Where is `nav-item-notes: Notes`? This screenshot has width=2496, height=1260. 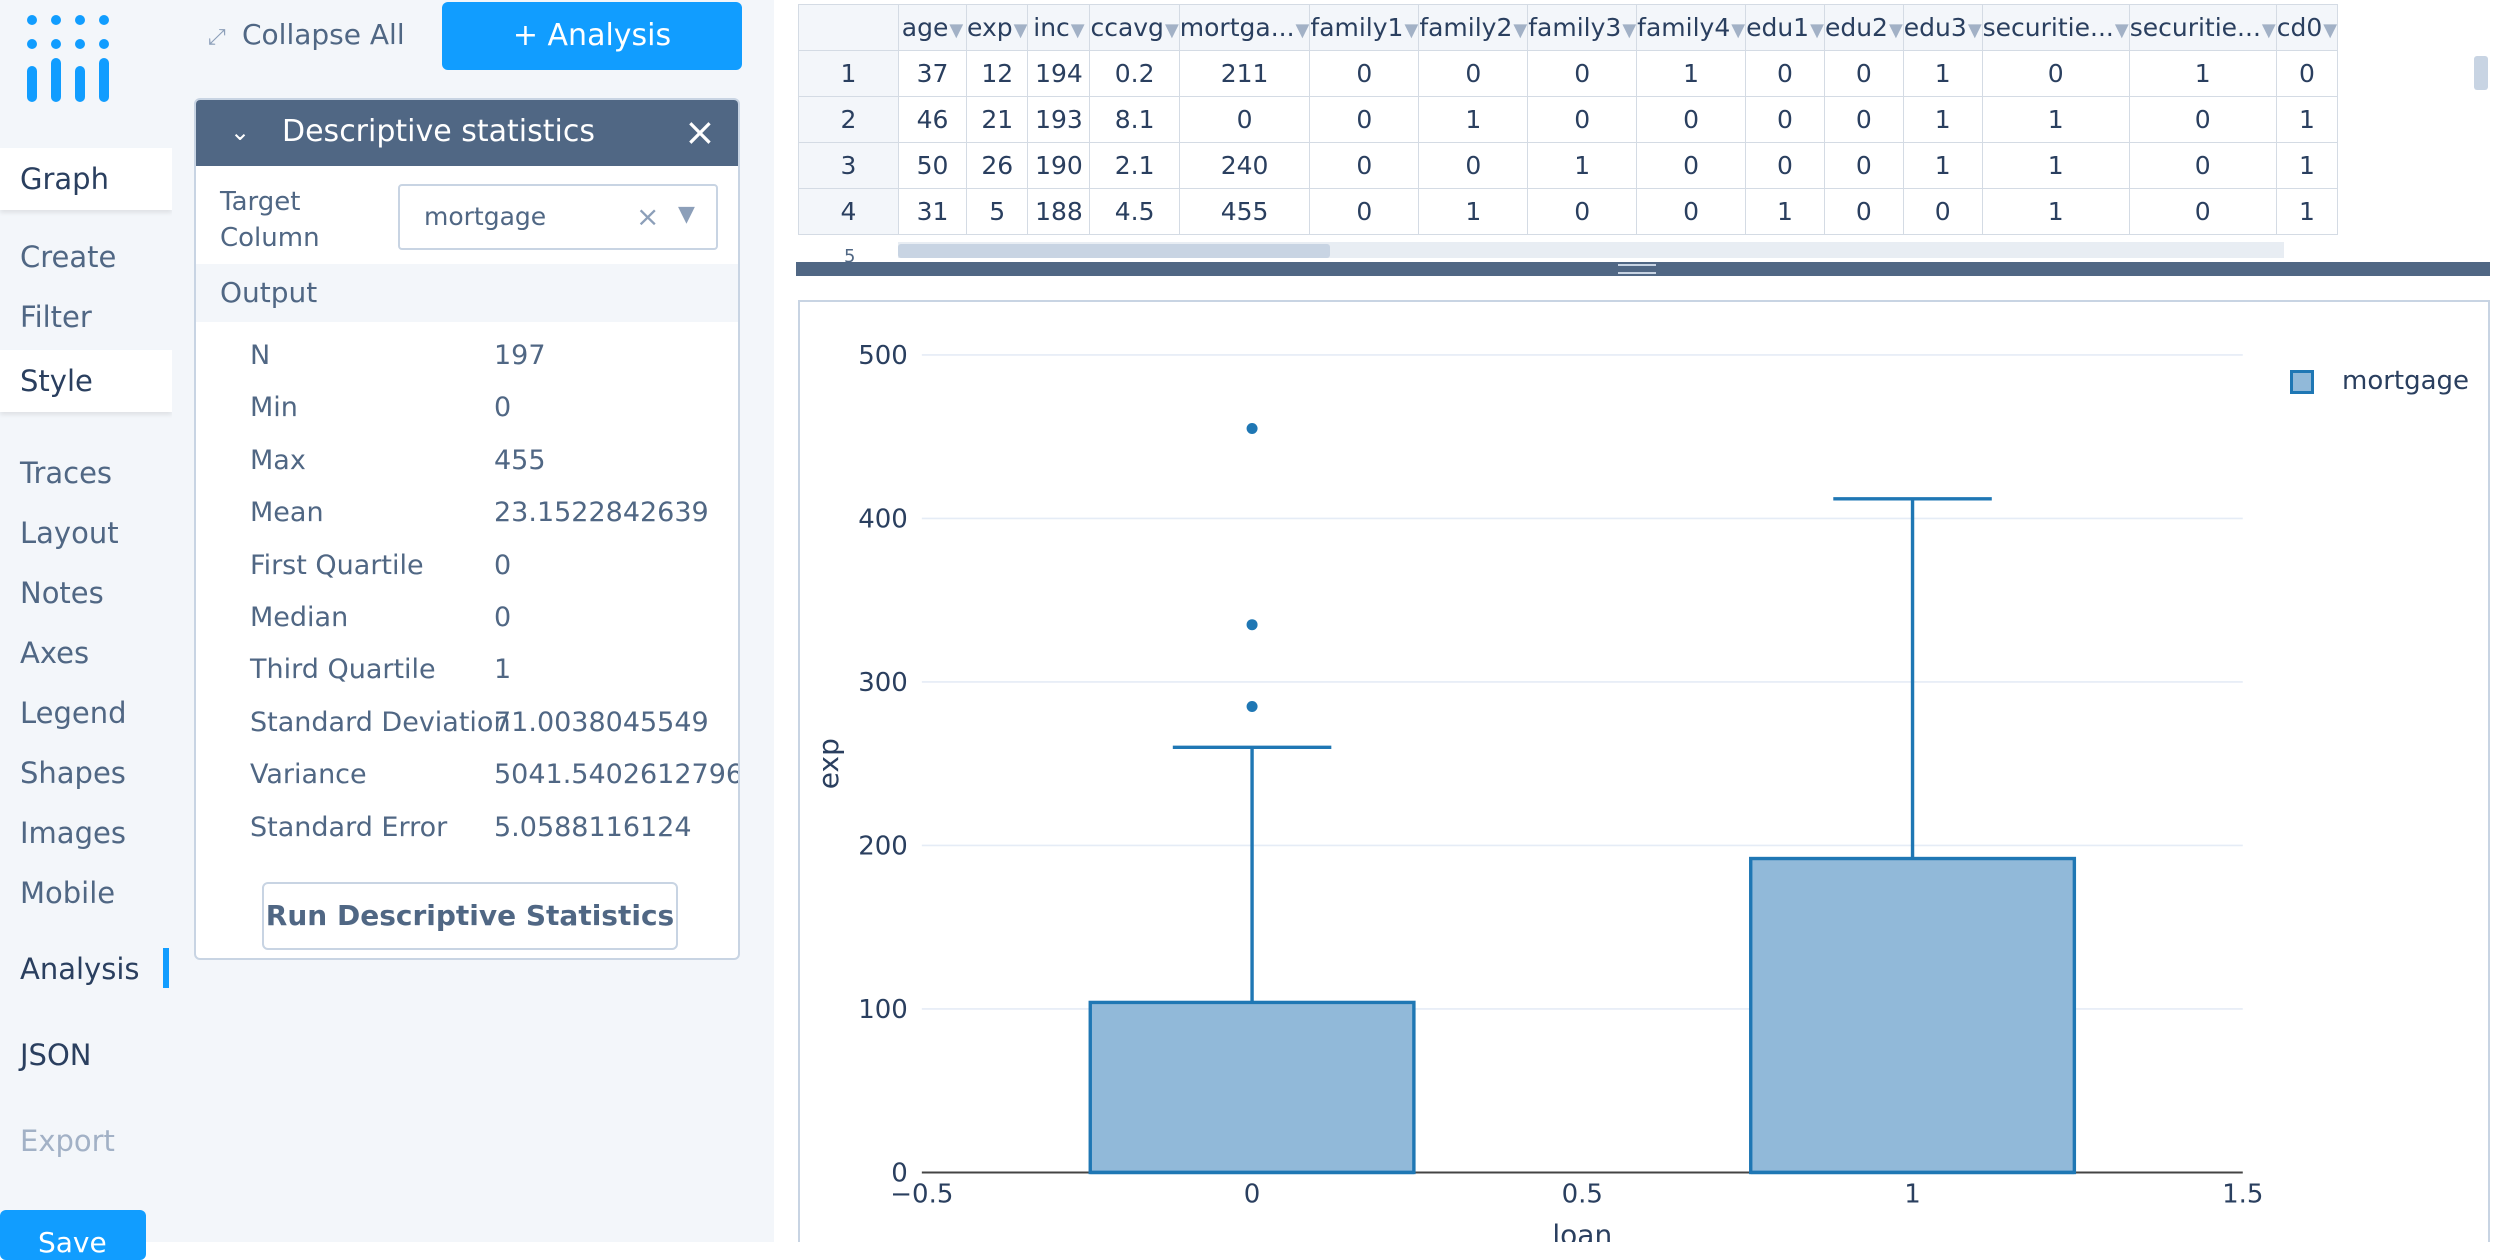
nav-item-notes: Notes is located at coordinates (62, 593).